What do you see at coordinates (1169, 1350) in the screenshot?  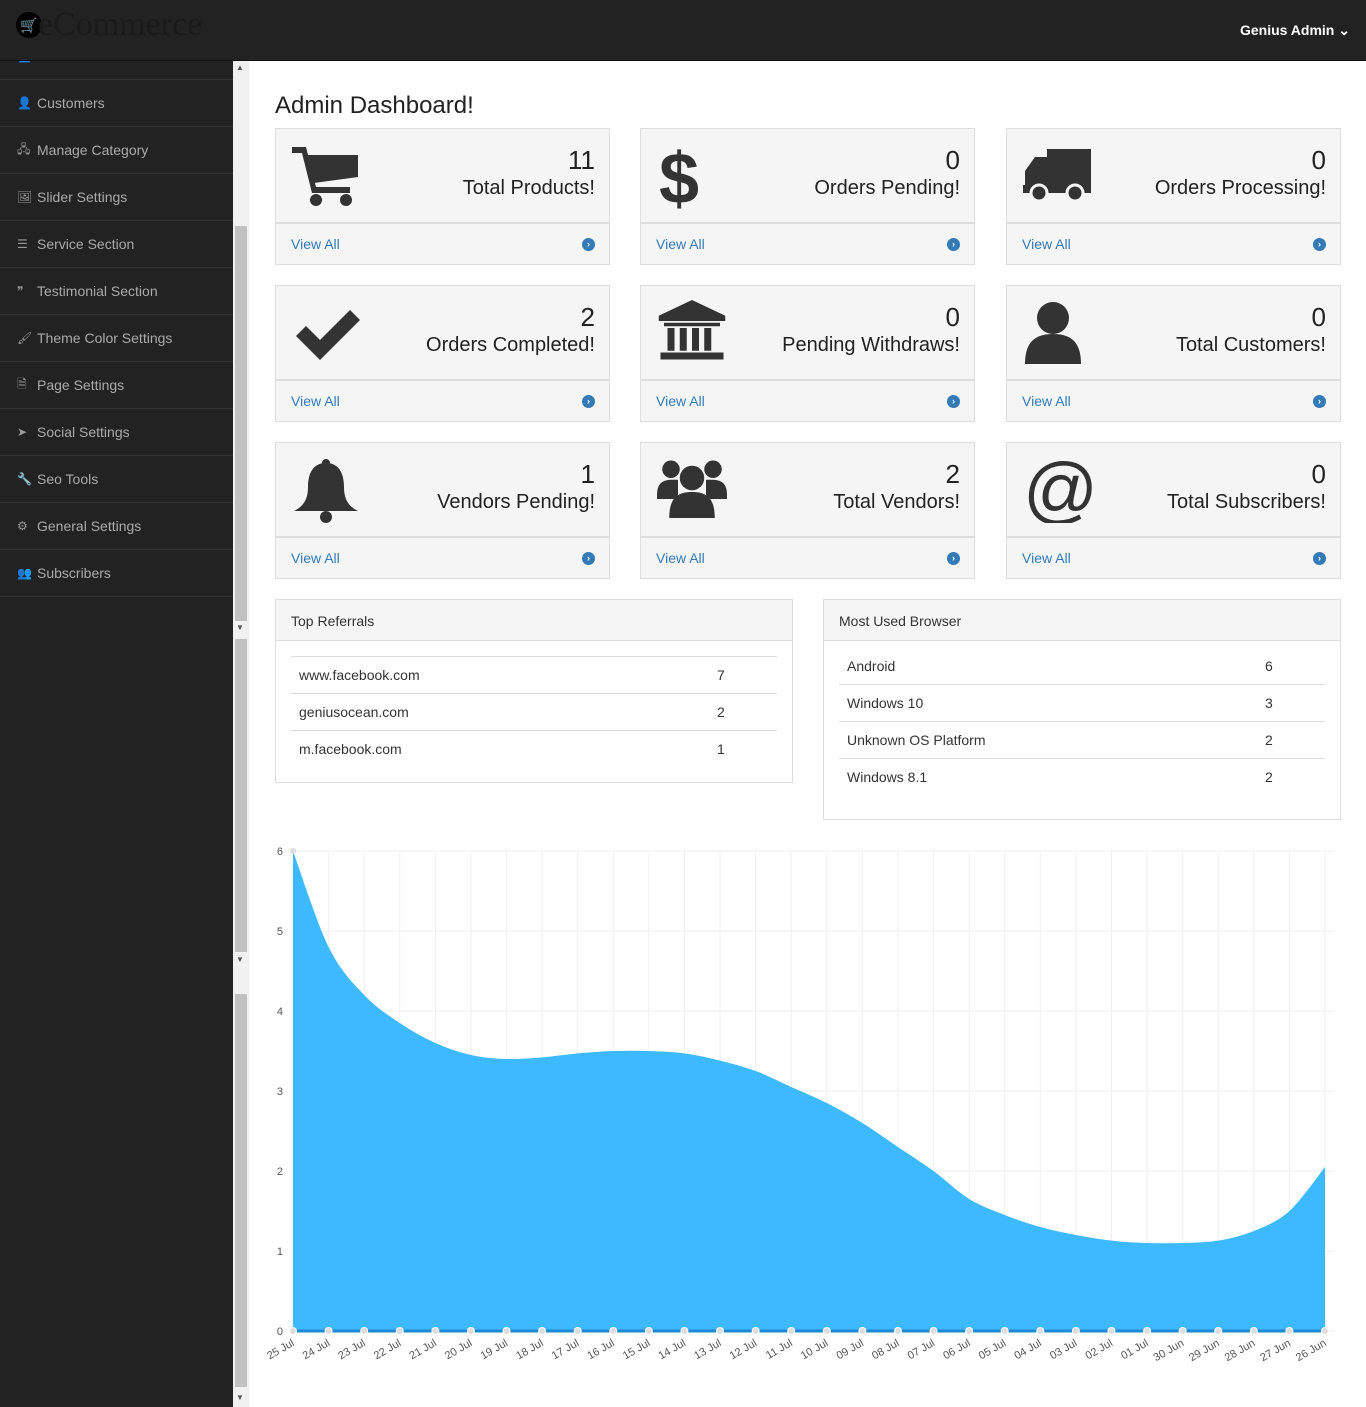 I see `x-tick-label: 30 Jun` at bounding box center [1169, 1350].